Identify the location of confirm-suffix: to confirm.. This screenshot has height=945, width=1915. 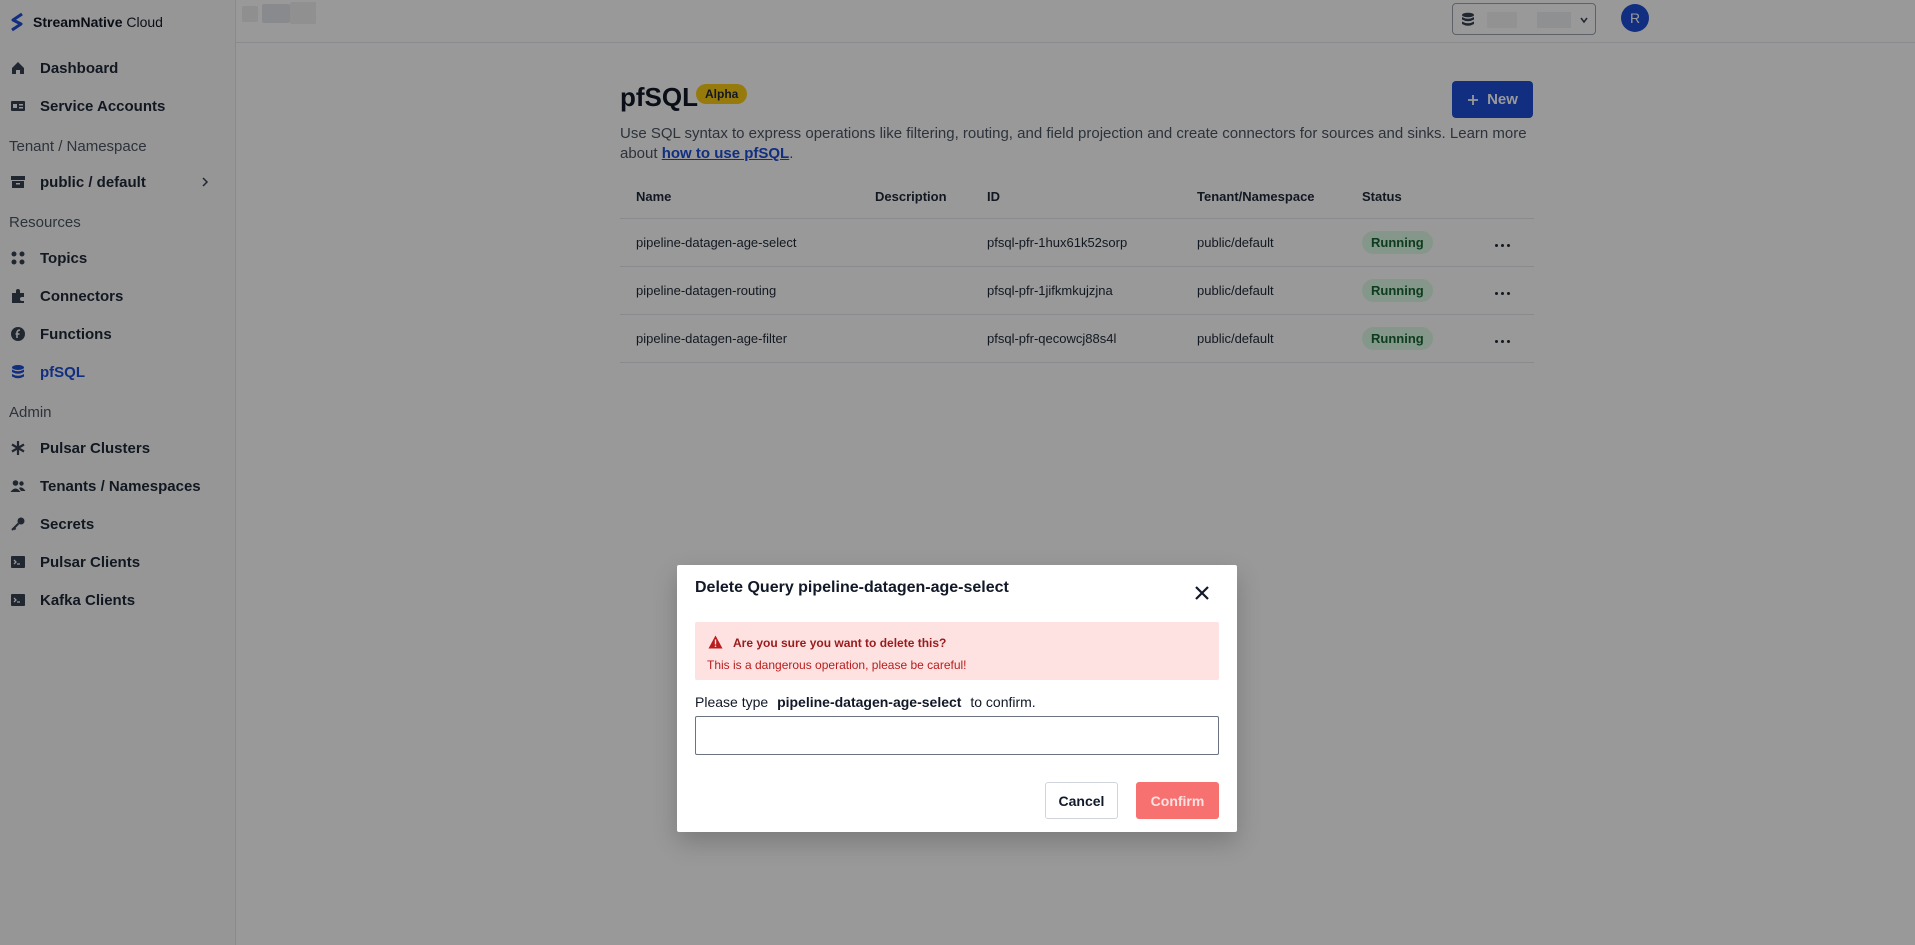
(1002, 702).